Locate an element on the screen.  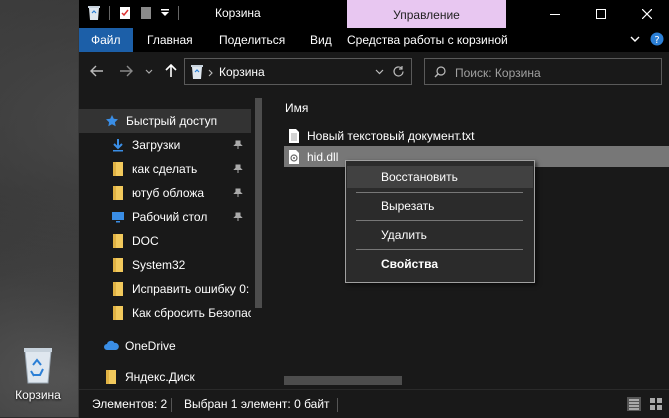
nav-item-downloads: Загрузки is located at coordinates (165, 145).